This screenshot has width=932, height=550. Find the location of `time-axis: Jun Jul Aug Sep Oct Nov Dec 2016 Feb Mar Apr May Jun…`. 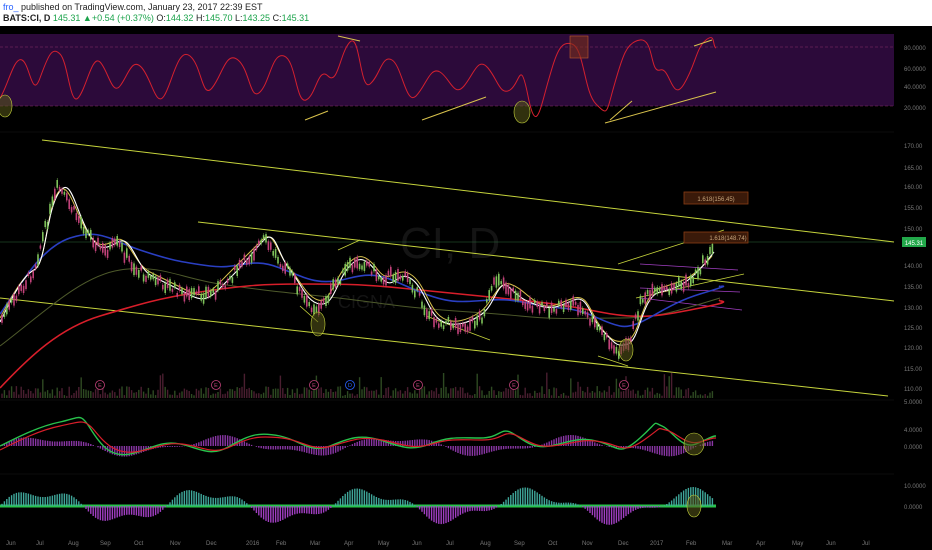

time-axis: Jun Jul Aug Sep Oct Nov Dec 2016 Feb Mar Apr May Jun… is located at coordinates (438, 544).